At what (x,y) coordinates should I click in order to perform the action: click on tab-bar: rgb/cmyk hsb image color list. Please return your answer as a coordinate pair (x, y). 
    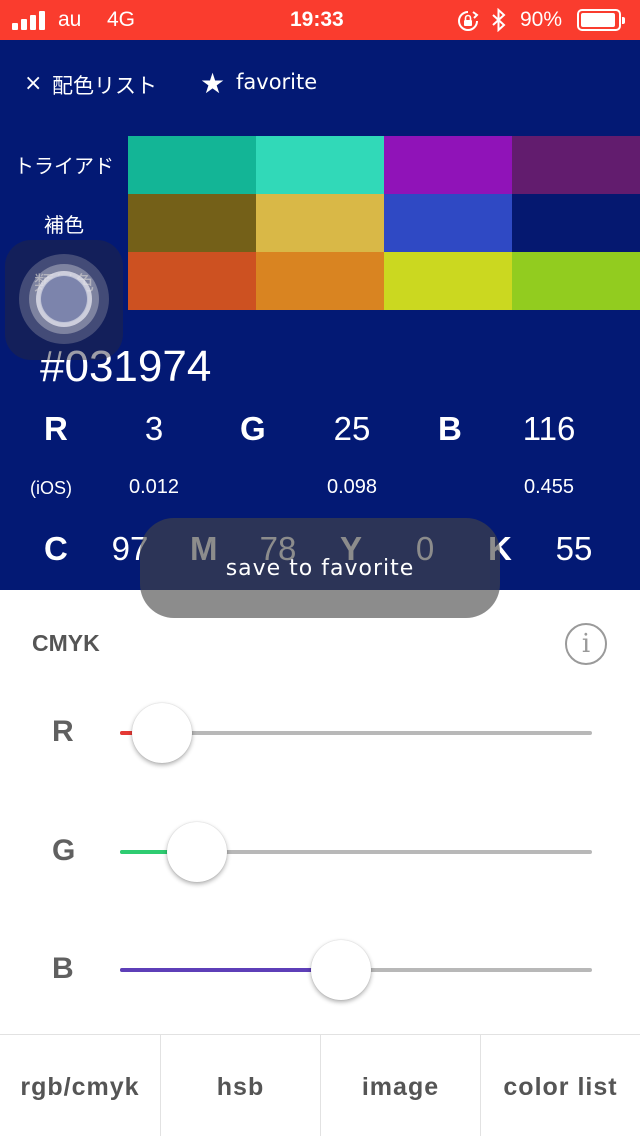
    Looking at the image, I should click on (320, 1085).